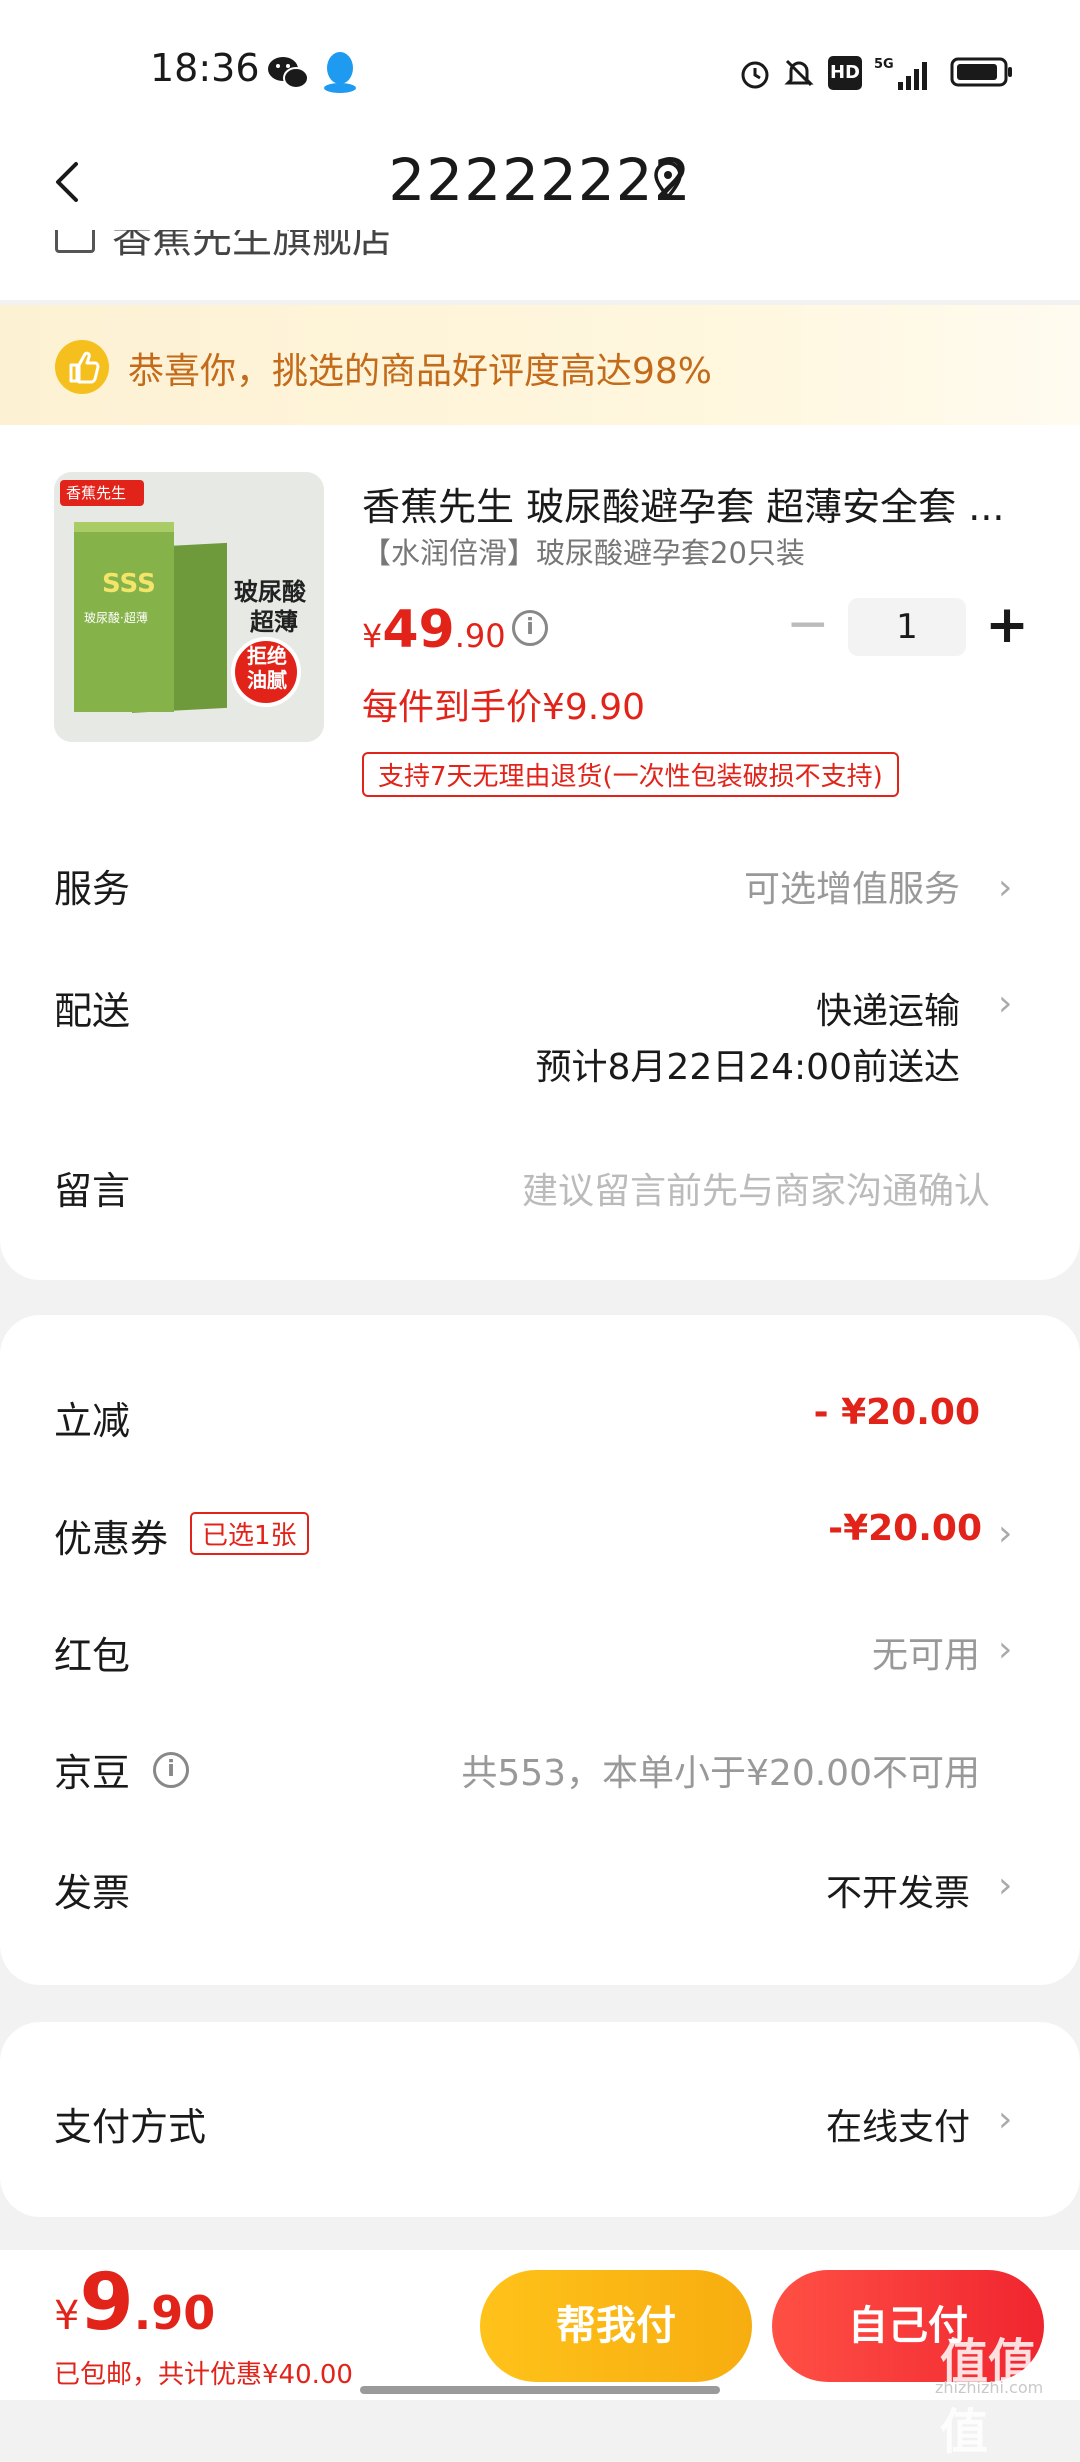 This screenshot has width=1080, height=2462. I want to click on unit-price: 每件到手价¥9.90, so click(504, 707).